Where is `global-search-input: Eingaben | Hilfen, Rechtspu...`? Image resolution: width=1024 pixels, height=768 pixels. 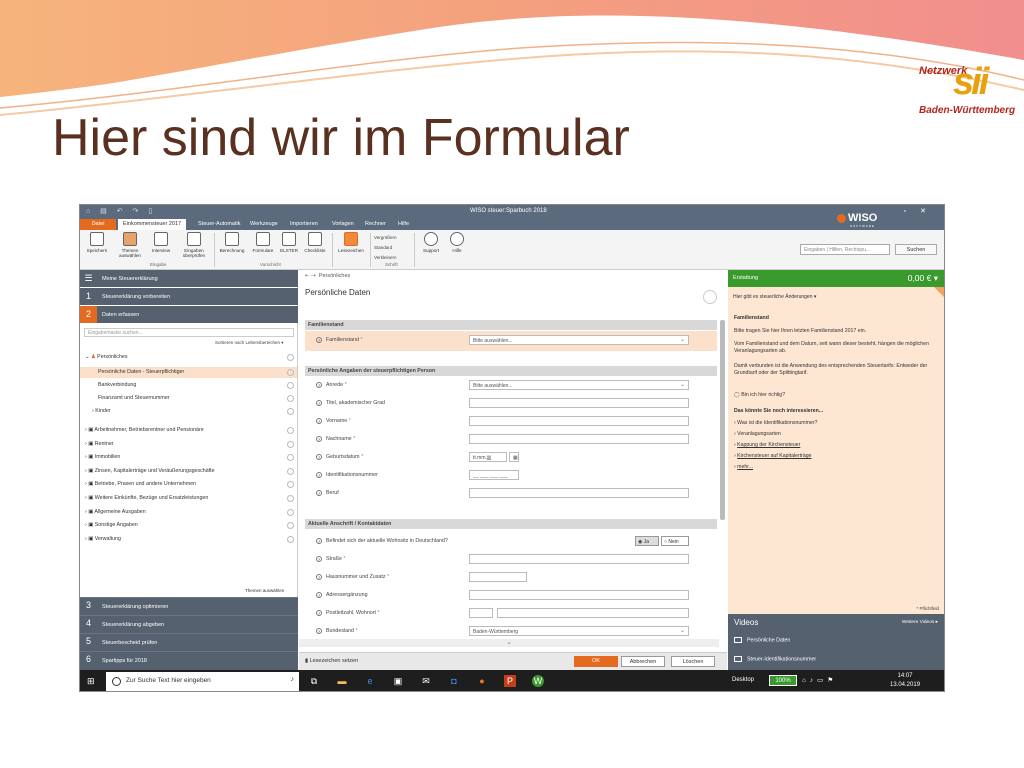
global-search-input: Eingaben | Hilfen, Rechtspu... is located at coordinates (845, 249).